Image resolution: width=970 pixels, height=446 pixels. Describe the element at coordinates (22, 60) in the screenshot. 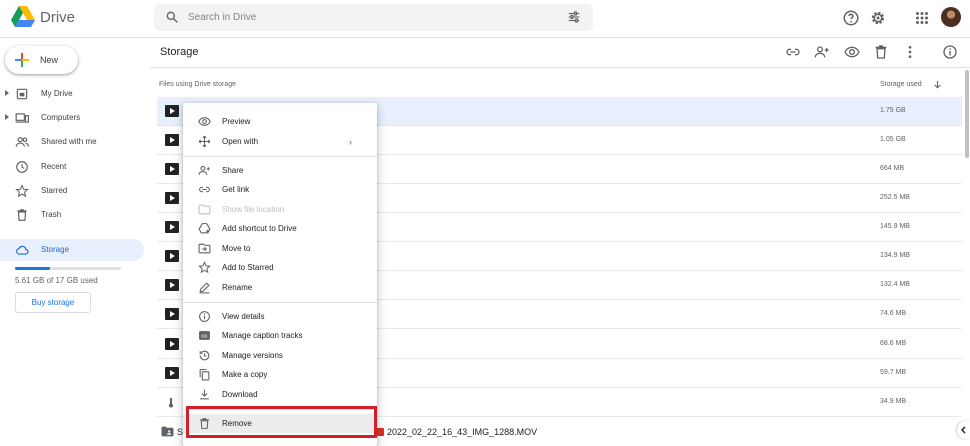

I see `plus-icon` at that location.